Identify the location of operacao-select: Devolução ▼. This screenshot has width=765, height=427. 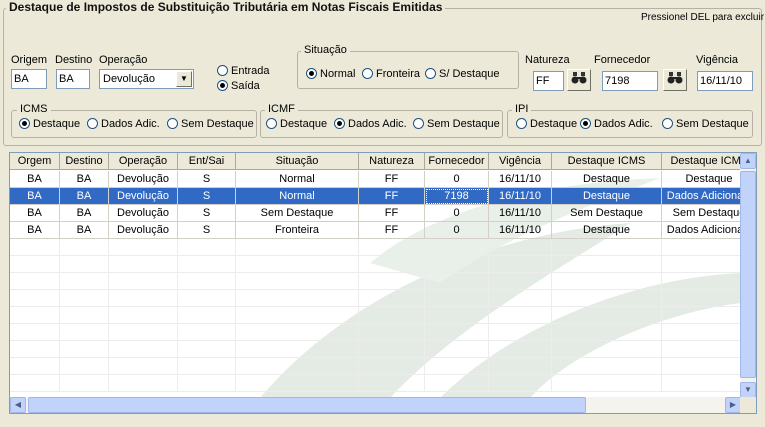
(146, 79).